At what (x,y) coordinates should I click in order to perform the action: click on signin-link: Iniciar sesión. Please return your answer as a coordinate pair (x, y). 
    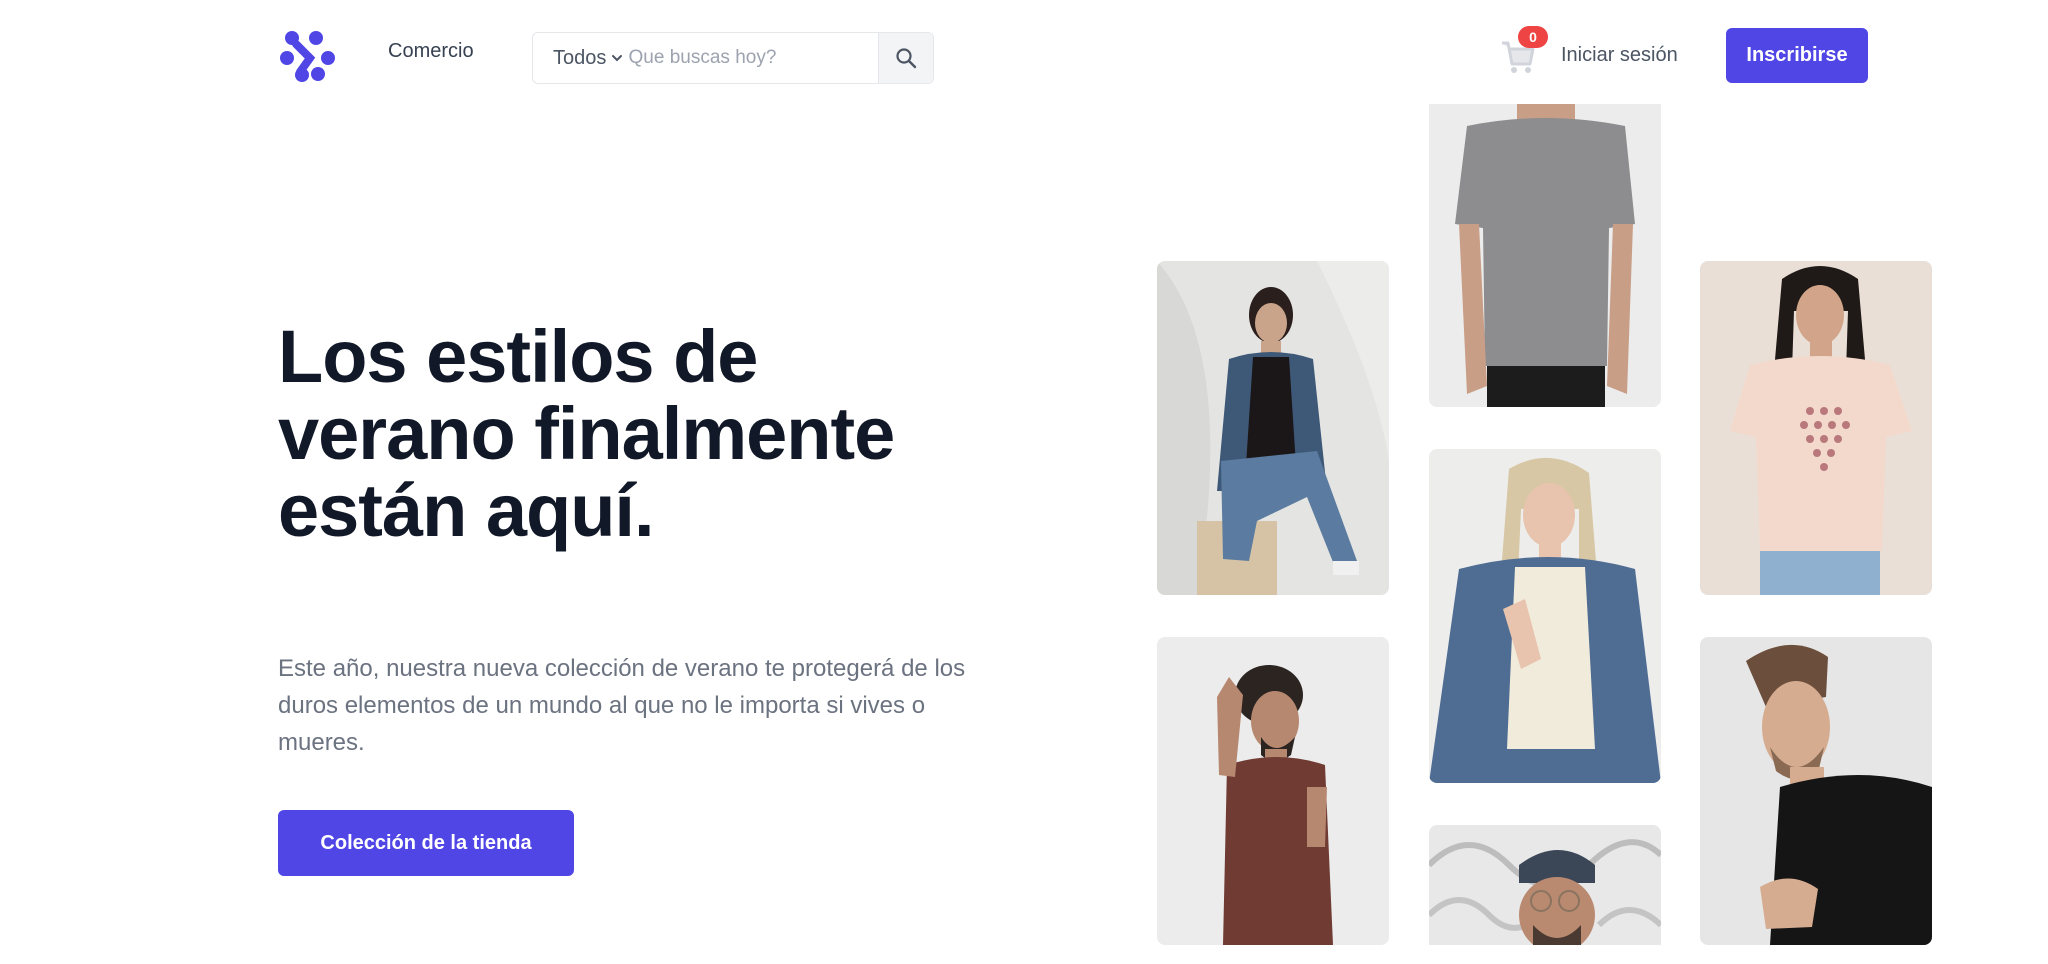
    Looking at the image, I should click on (1619, 55).